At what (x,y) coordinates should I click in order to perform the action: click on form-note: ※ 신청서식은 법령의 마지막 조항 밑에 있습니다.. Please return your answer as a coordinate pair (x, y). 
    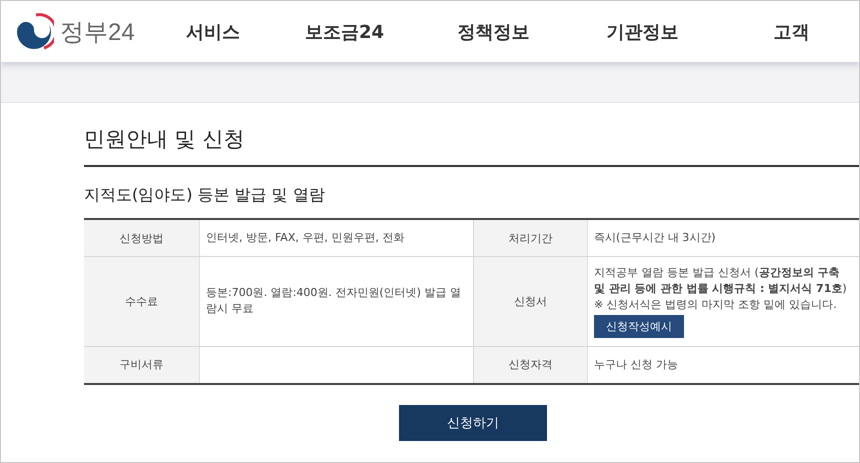
    Looking at the image, I should click on (716, 304).